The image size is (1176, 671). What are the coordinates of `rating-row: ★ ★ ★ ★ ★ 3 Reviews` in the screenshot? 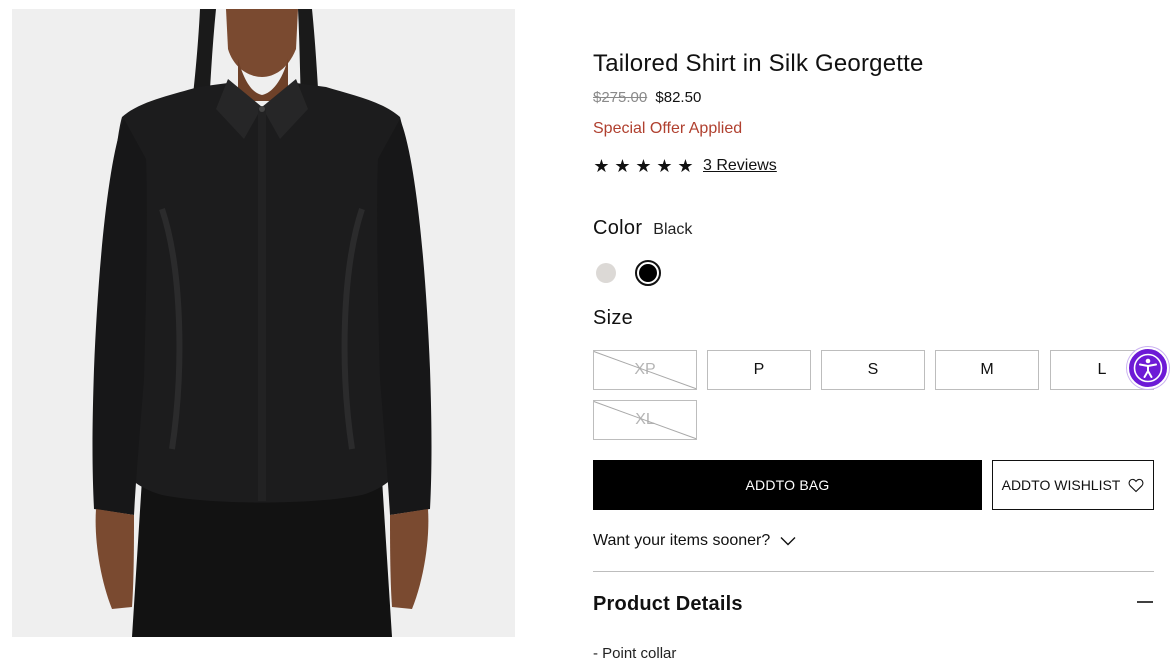 It's located at (685, 166).